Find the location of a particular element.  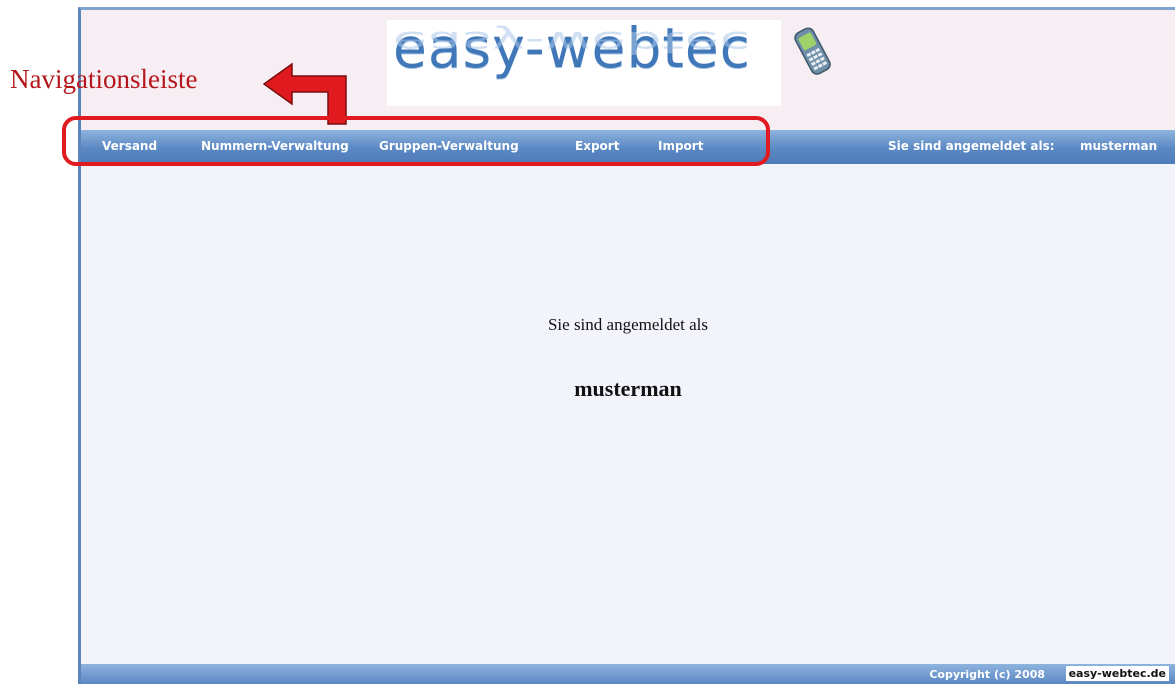

welcome-text: Sie sind angemeldet als is located at coordinates (628, 324).